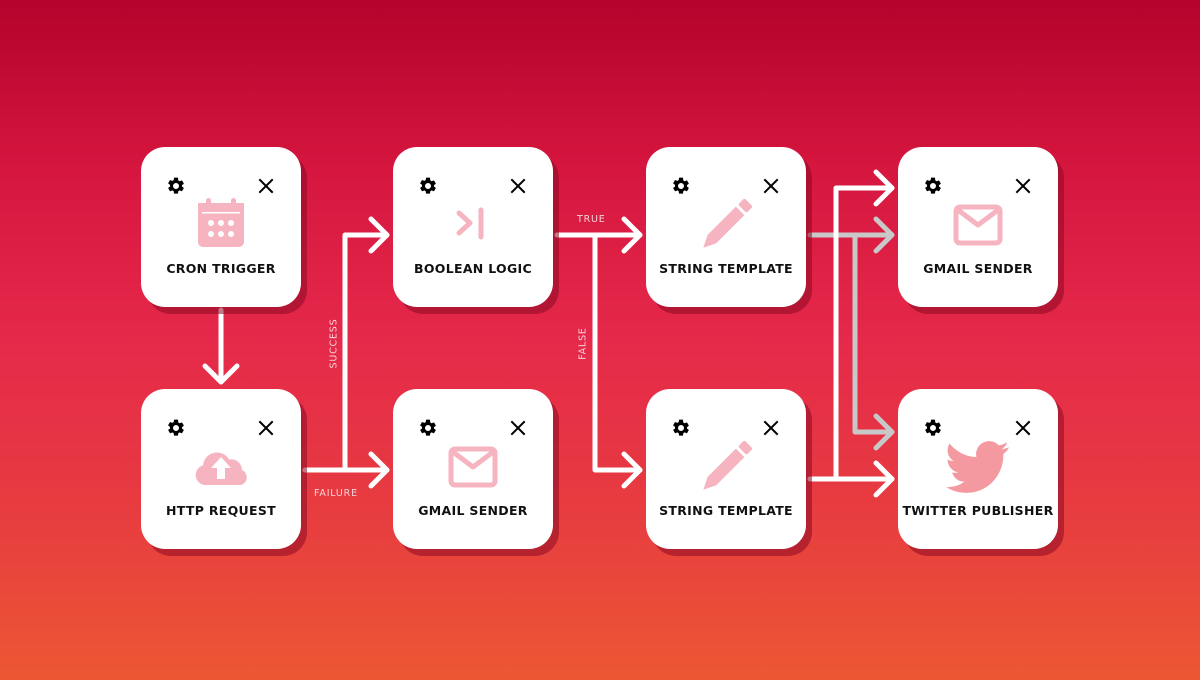 The image size is (1200, 680). I want to click on edge-string1-to-twitter, so click(873, 341).